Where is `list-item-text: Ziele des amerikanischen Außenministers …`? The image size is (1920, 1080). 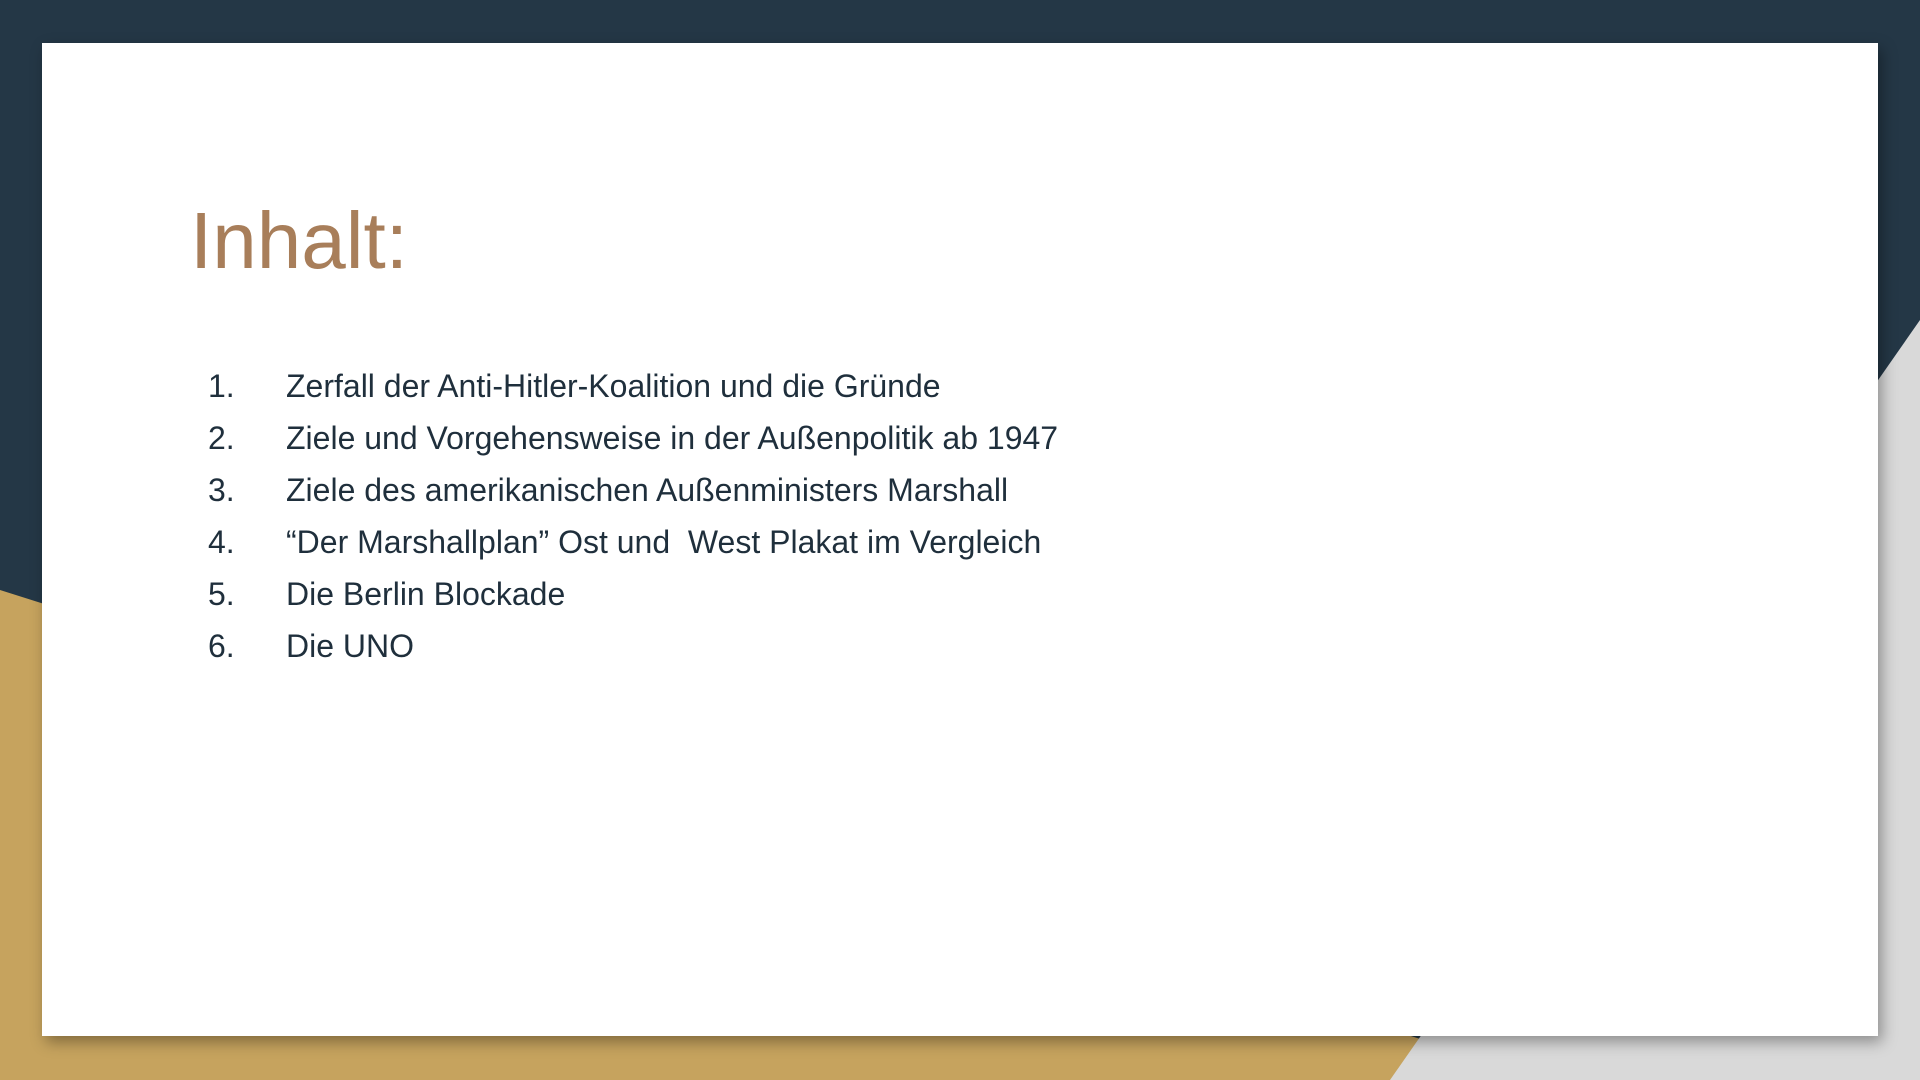 list-item-text: Ziele des amerikanischen Außenministers … is located at coordinates (647, 490).